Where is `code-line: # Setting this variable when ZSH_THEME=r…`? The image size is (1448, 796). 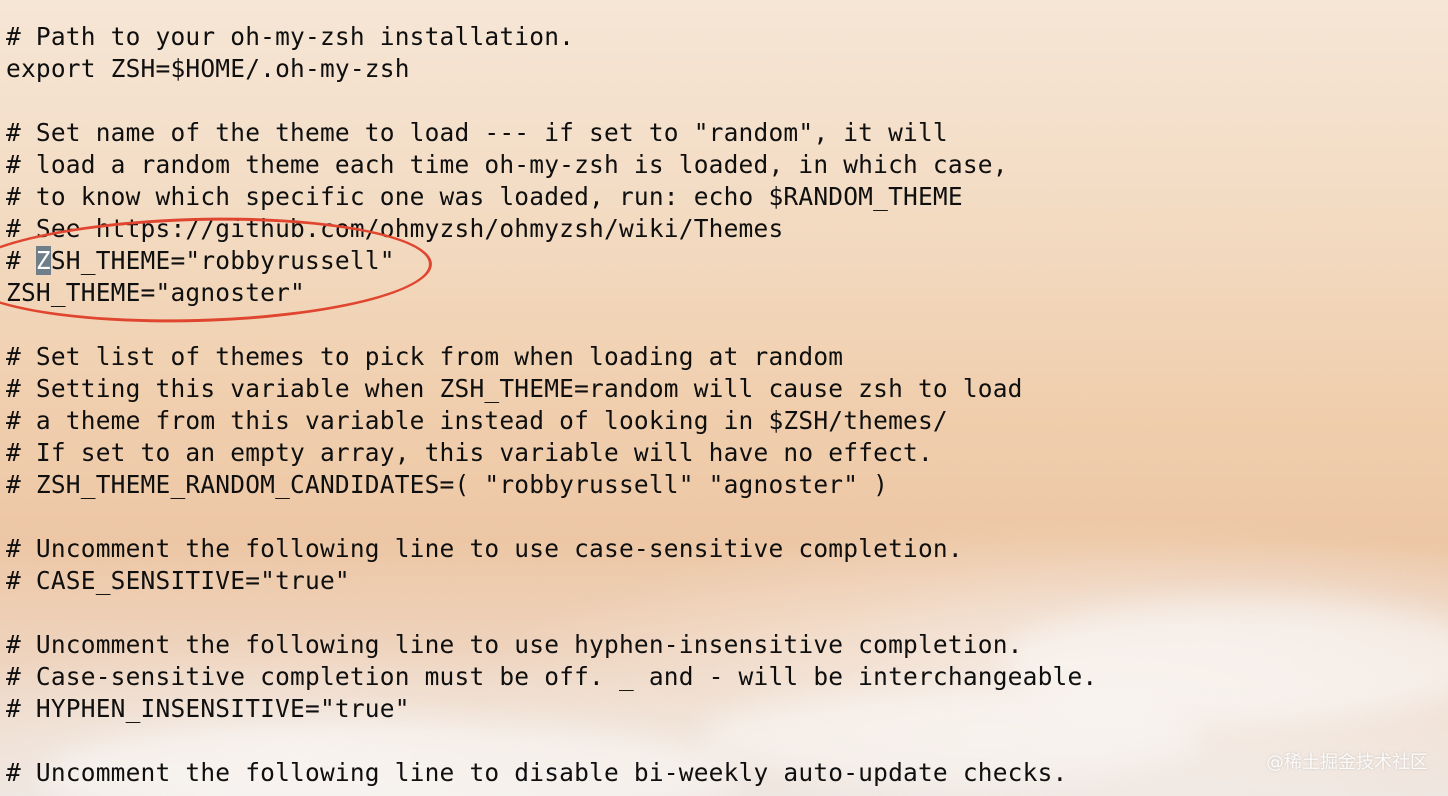
code-line: # Setting this variable when ZSH_THEME=r… is located at coordinates (514, 388).